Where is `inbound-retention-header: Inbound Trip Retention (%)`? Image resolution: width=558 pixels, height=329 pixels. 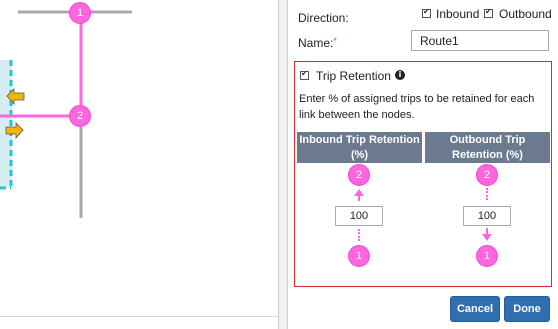
inbound-retention-header: Inbound Trip Retention (%) is located at coordinates (359, 147).